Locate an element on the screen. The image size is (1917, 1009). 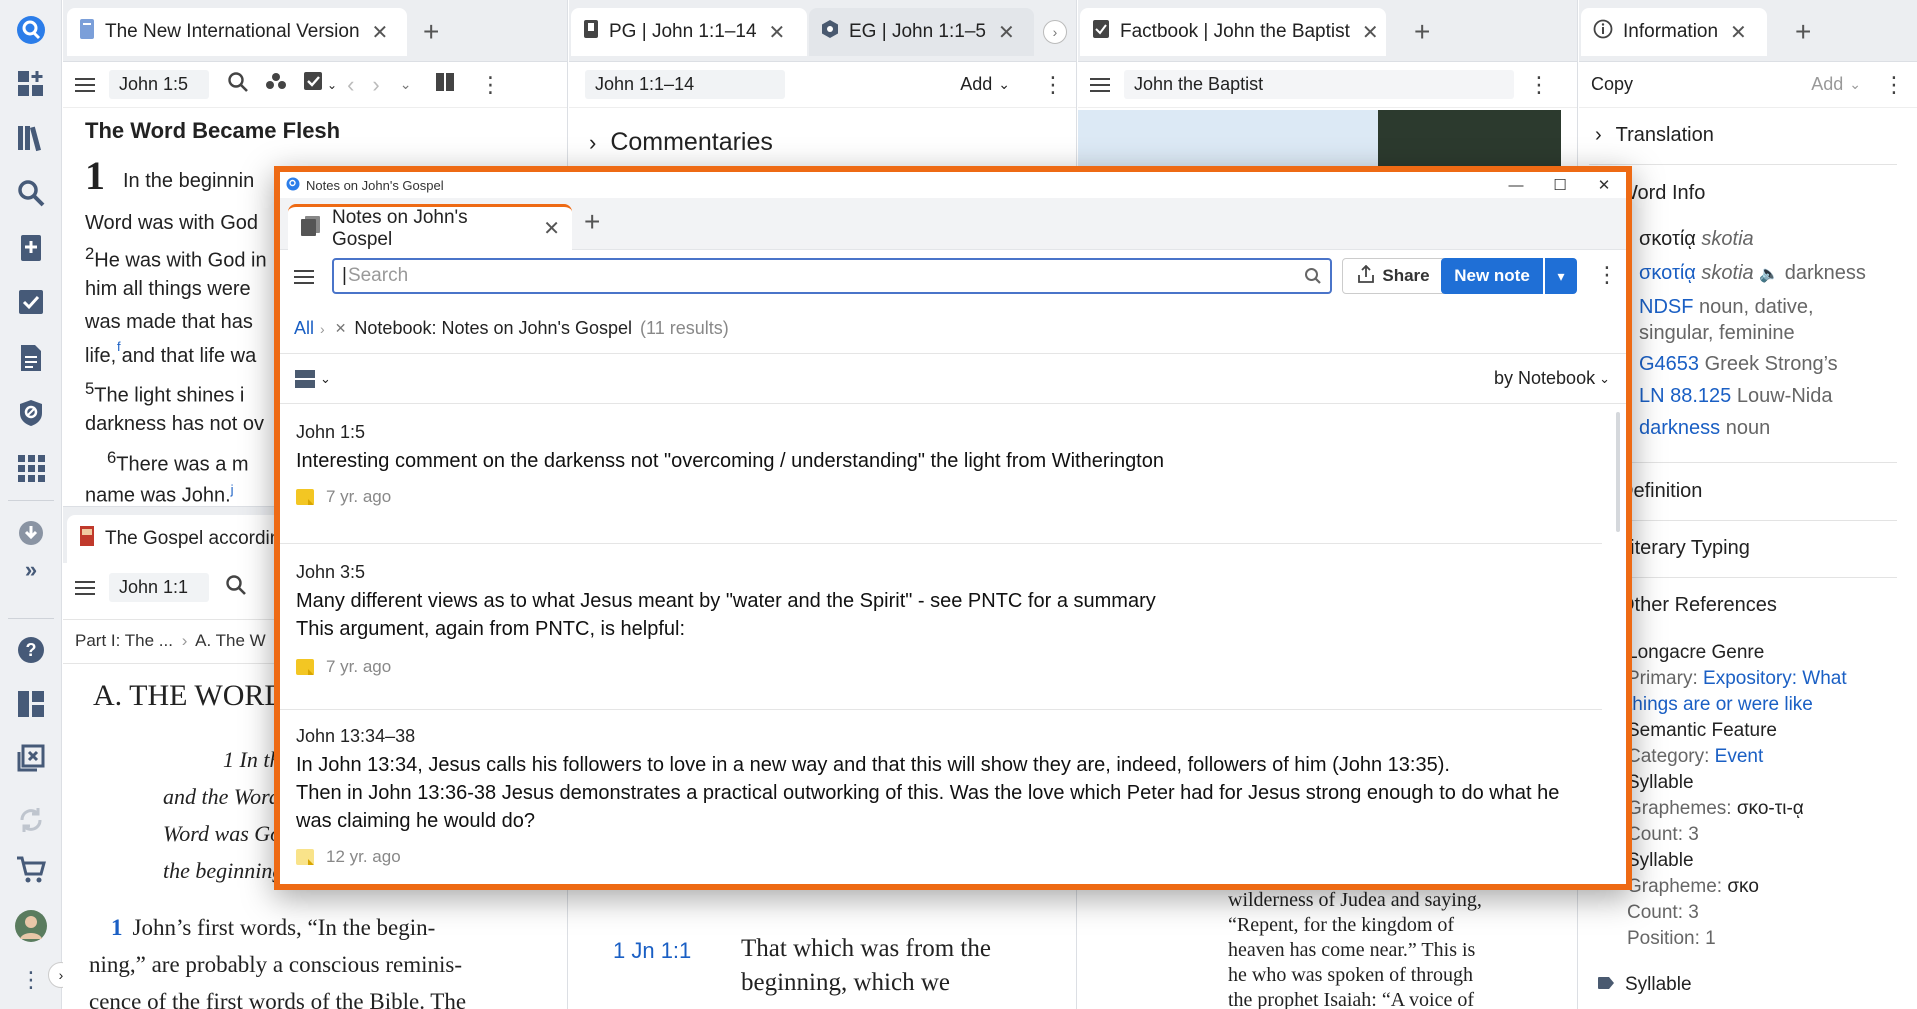
documents-icon is located at coordinates (31, 358).